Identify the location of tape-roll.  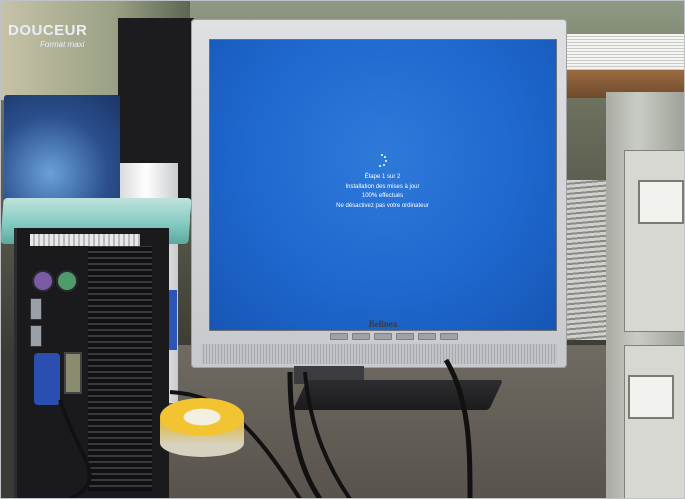
(202, 432).